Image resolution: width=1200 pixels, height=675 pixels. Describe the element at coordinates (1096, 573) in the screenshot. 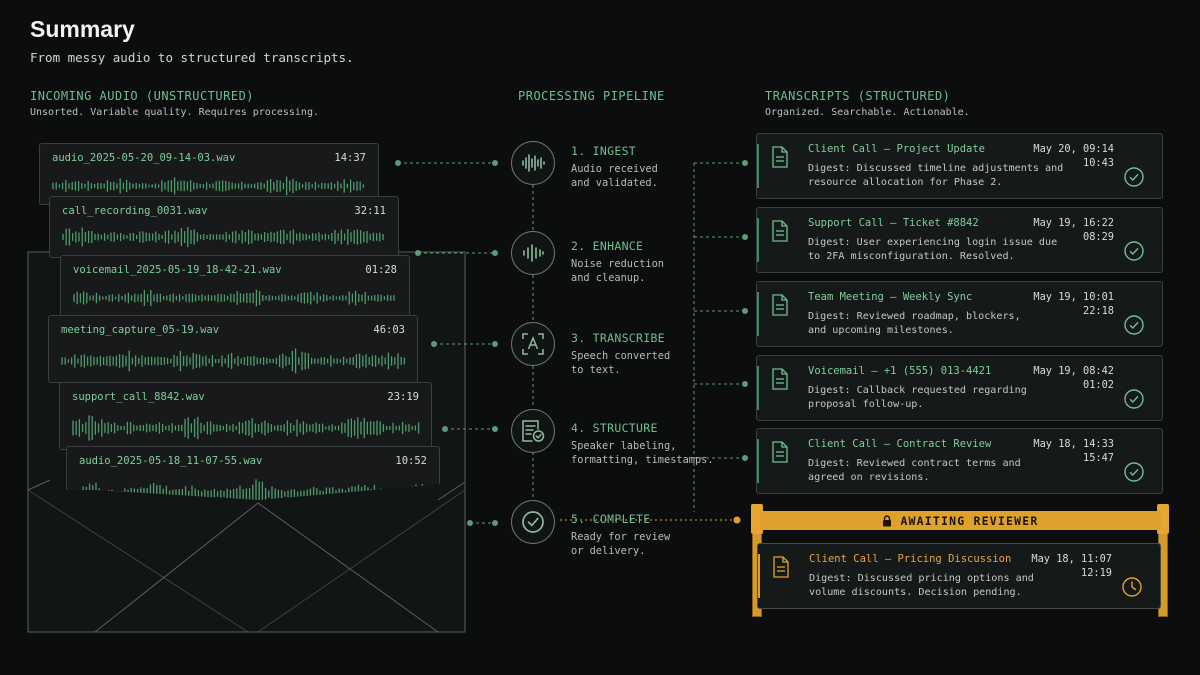

I see `transcript-duration: 12:19` at that location.